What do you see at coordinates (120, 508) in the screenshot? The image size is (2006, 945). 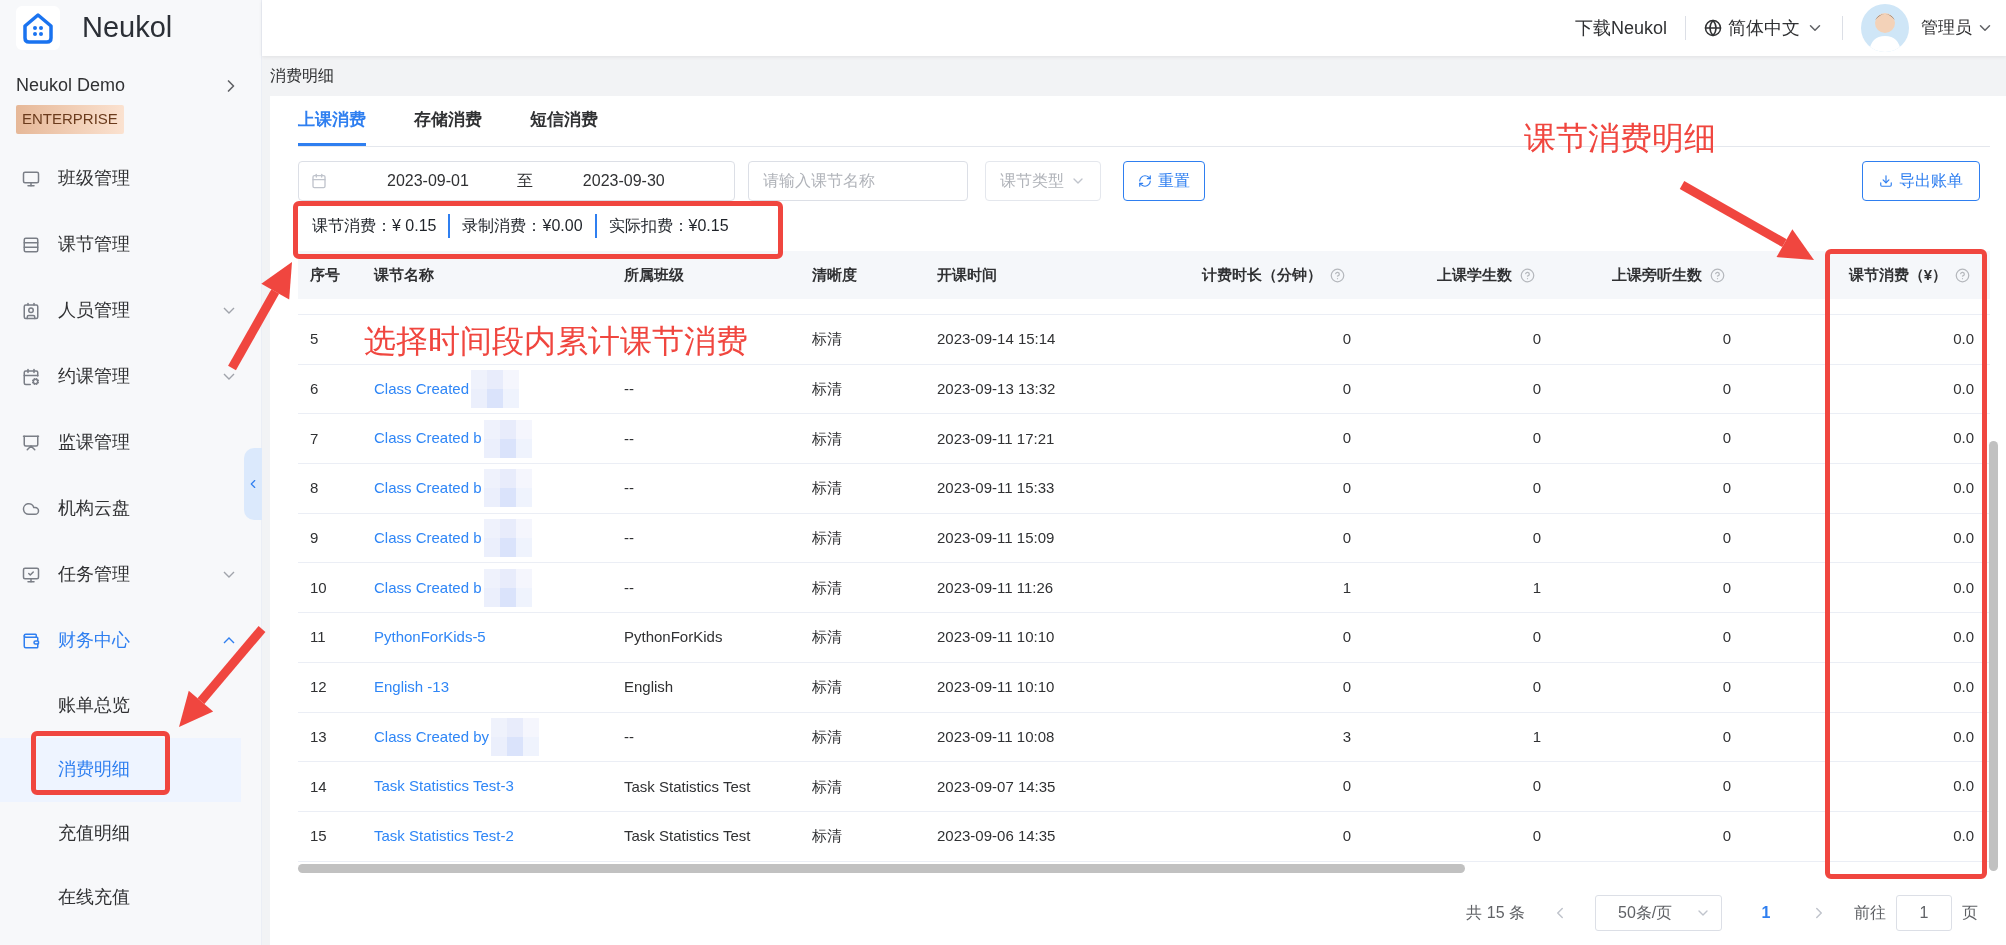 I see `menu-item: 机构云盘` at bounding box center [120, 508].